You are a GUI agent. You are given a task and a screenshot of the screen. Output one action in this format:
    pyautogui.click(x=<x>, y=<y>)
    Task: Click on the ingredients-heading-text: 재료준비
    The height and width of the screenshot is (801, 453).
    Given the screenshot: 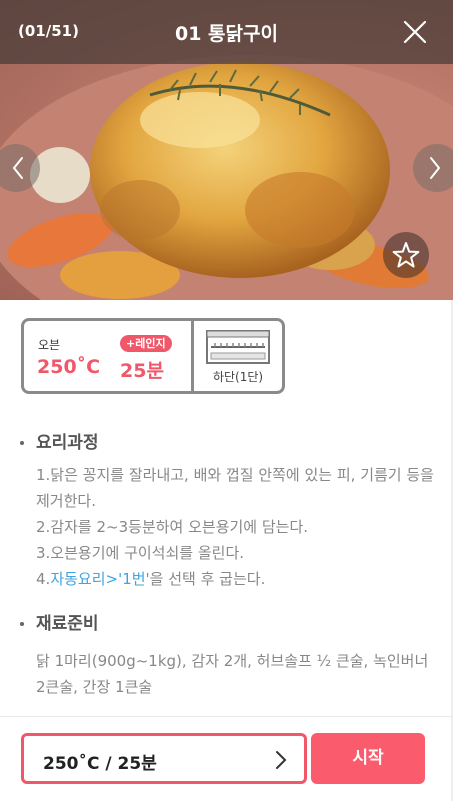 What is the action you would take?
    pyautogui.click(x=67, y=624)
    